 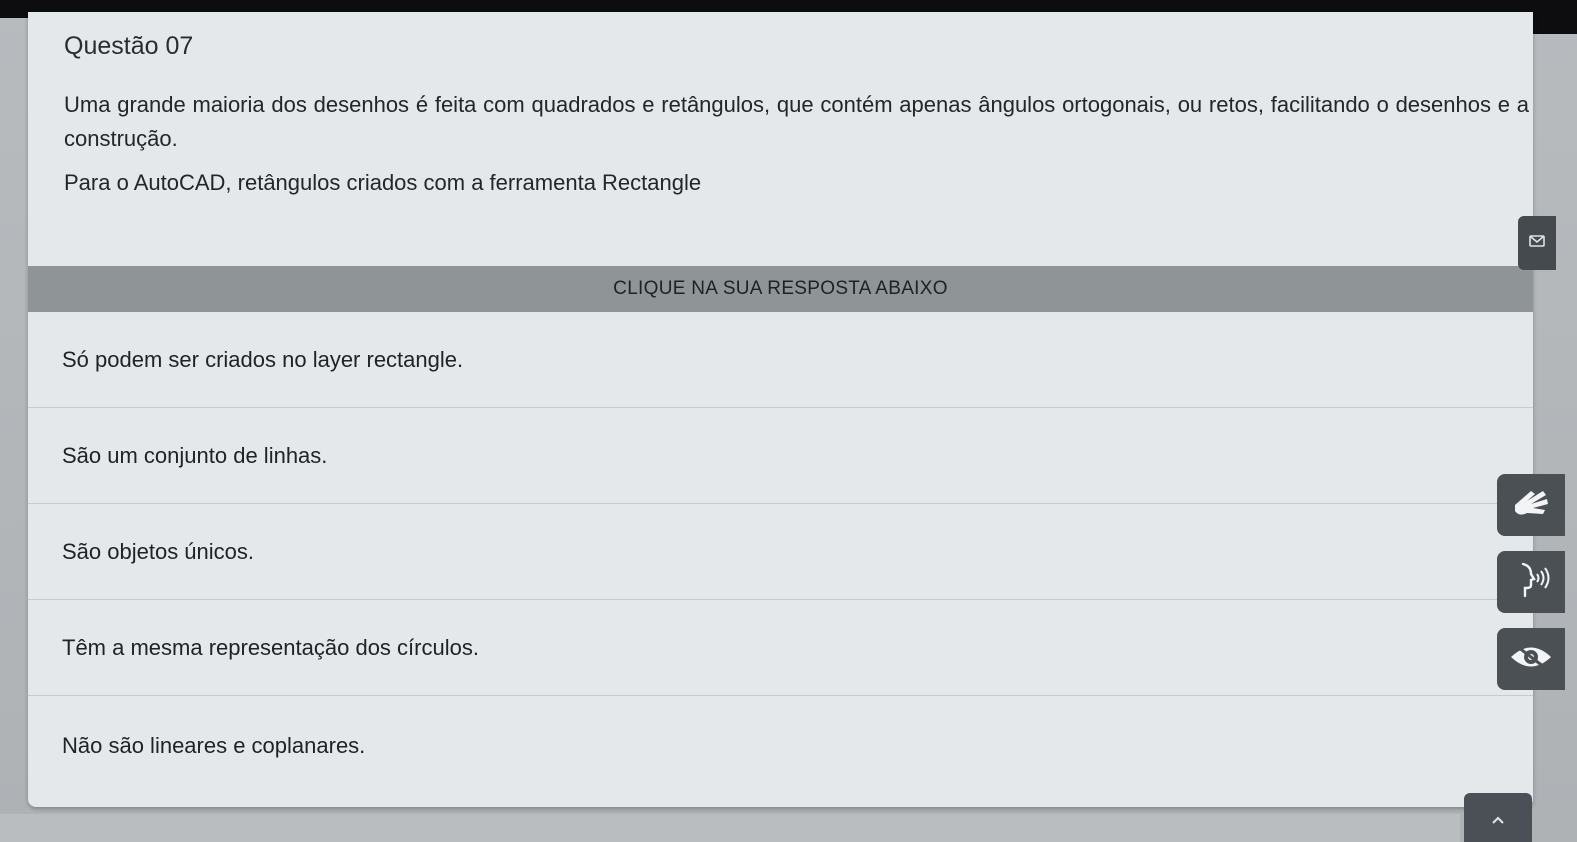 I want to click on audio-button, so click(x=1531, y=582).